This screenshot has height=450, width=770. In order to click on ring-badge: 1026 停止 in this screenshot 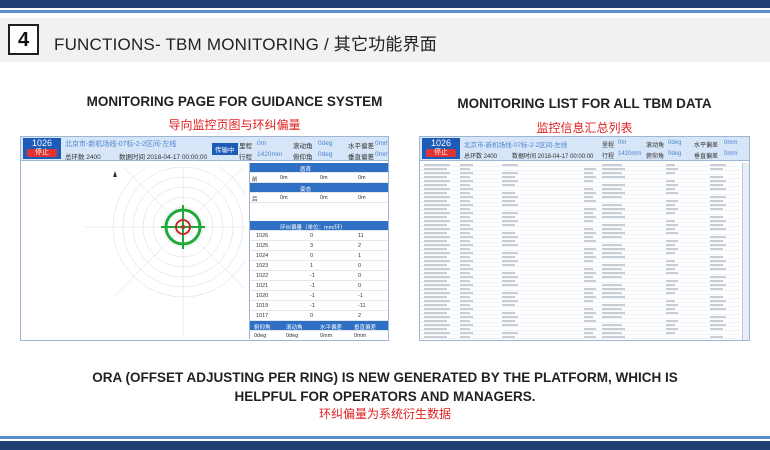, I will do `click(42, 148)`.